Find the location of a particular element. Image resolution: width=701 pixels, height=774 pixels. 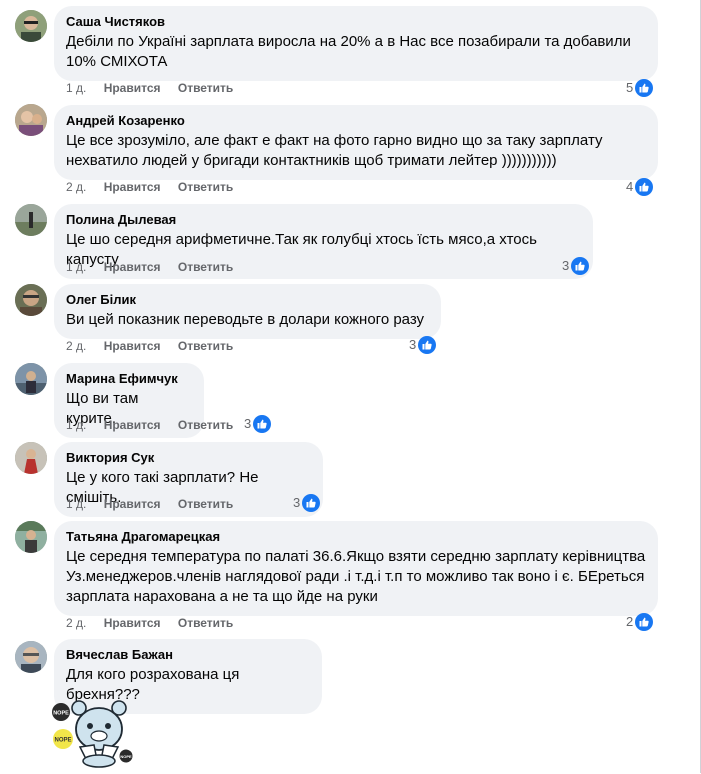

comment-author: Виктория Сук is located at coordinates (188, 458).